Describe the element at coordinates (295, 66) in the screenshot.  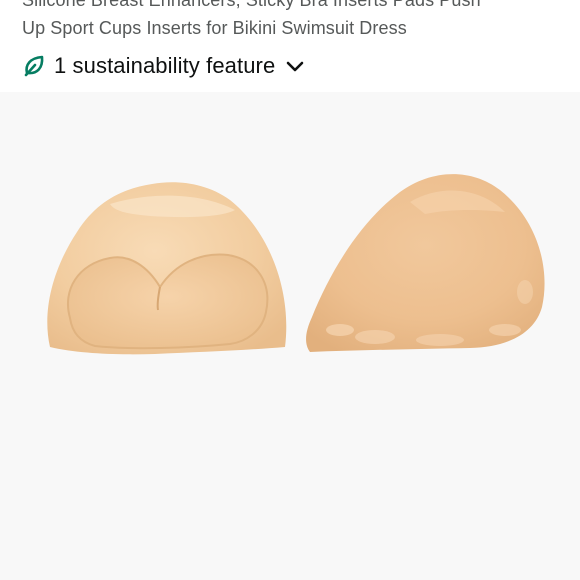
I see `chevron-down-icon` at that location.